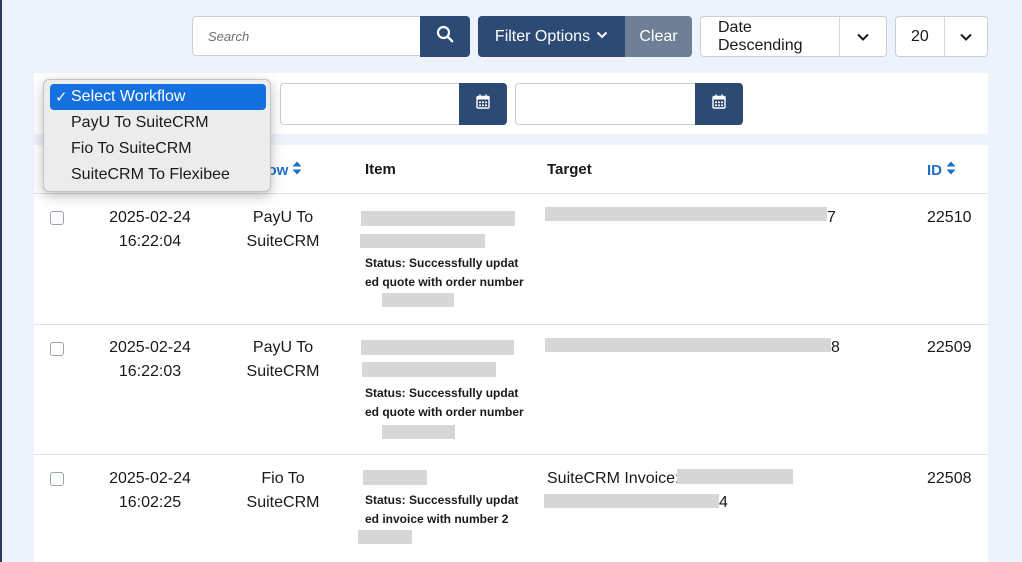  I want to click on sort-select: Date Descending, so click(793, 36).